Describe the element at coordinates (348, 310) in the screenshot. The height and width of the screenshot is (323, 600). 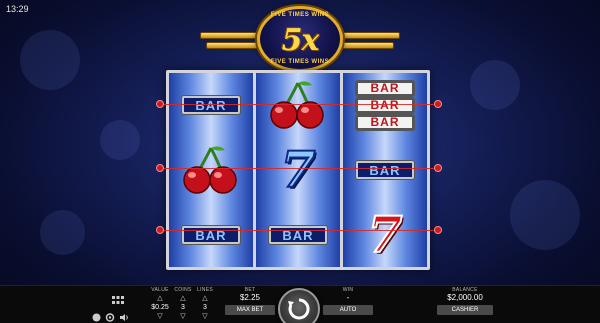
I see `auto-button: AUTO` at that location.